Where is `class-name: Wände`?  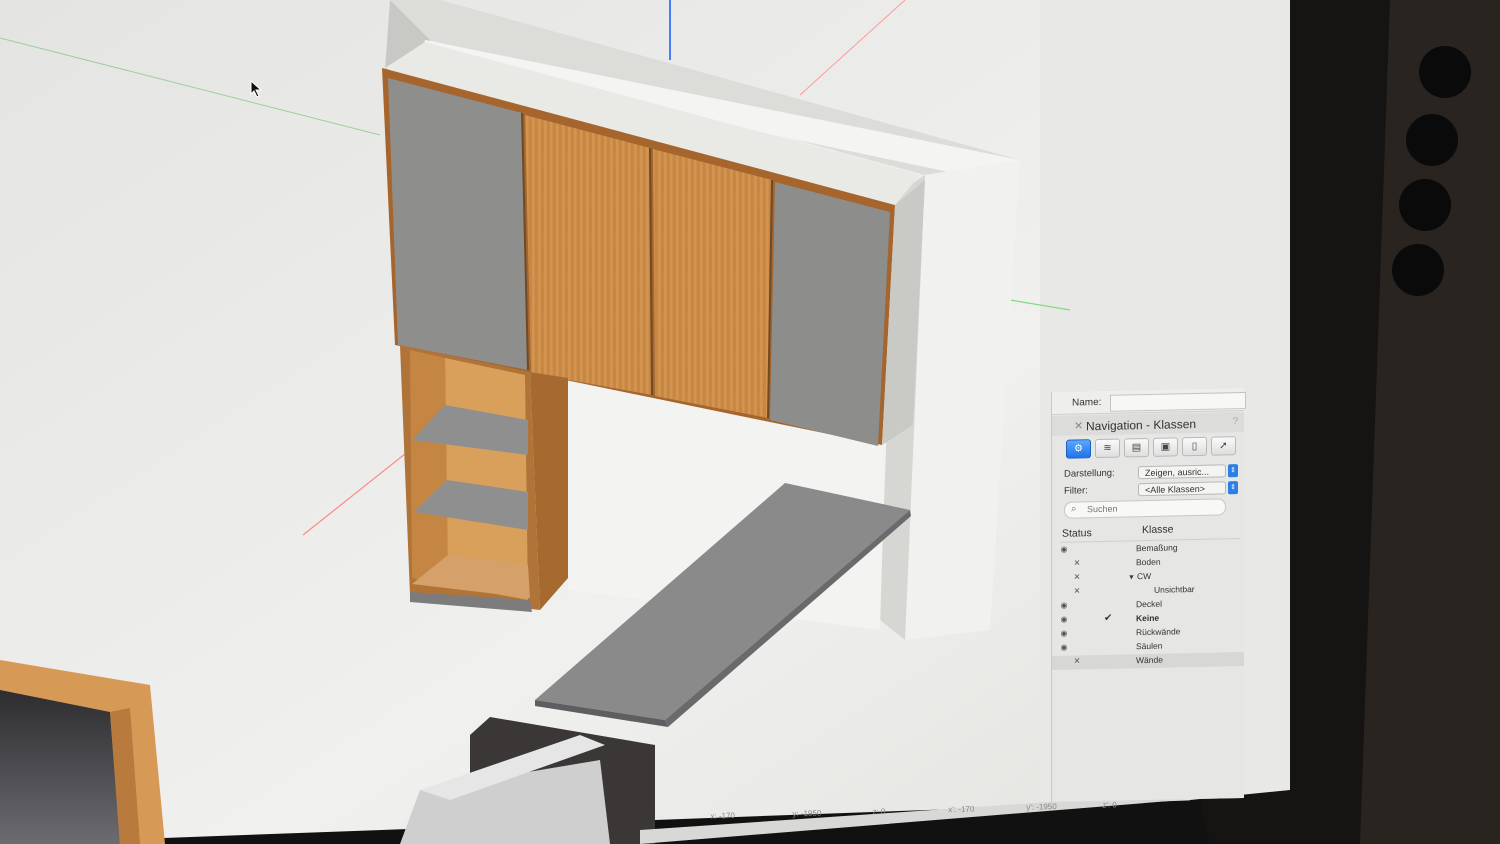 class-name: Wände is located at coordinates (1149, 660).